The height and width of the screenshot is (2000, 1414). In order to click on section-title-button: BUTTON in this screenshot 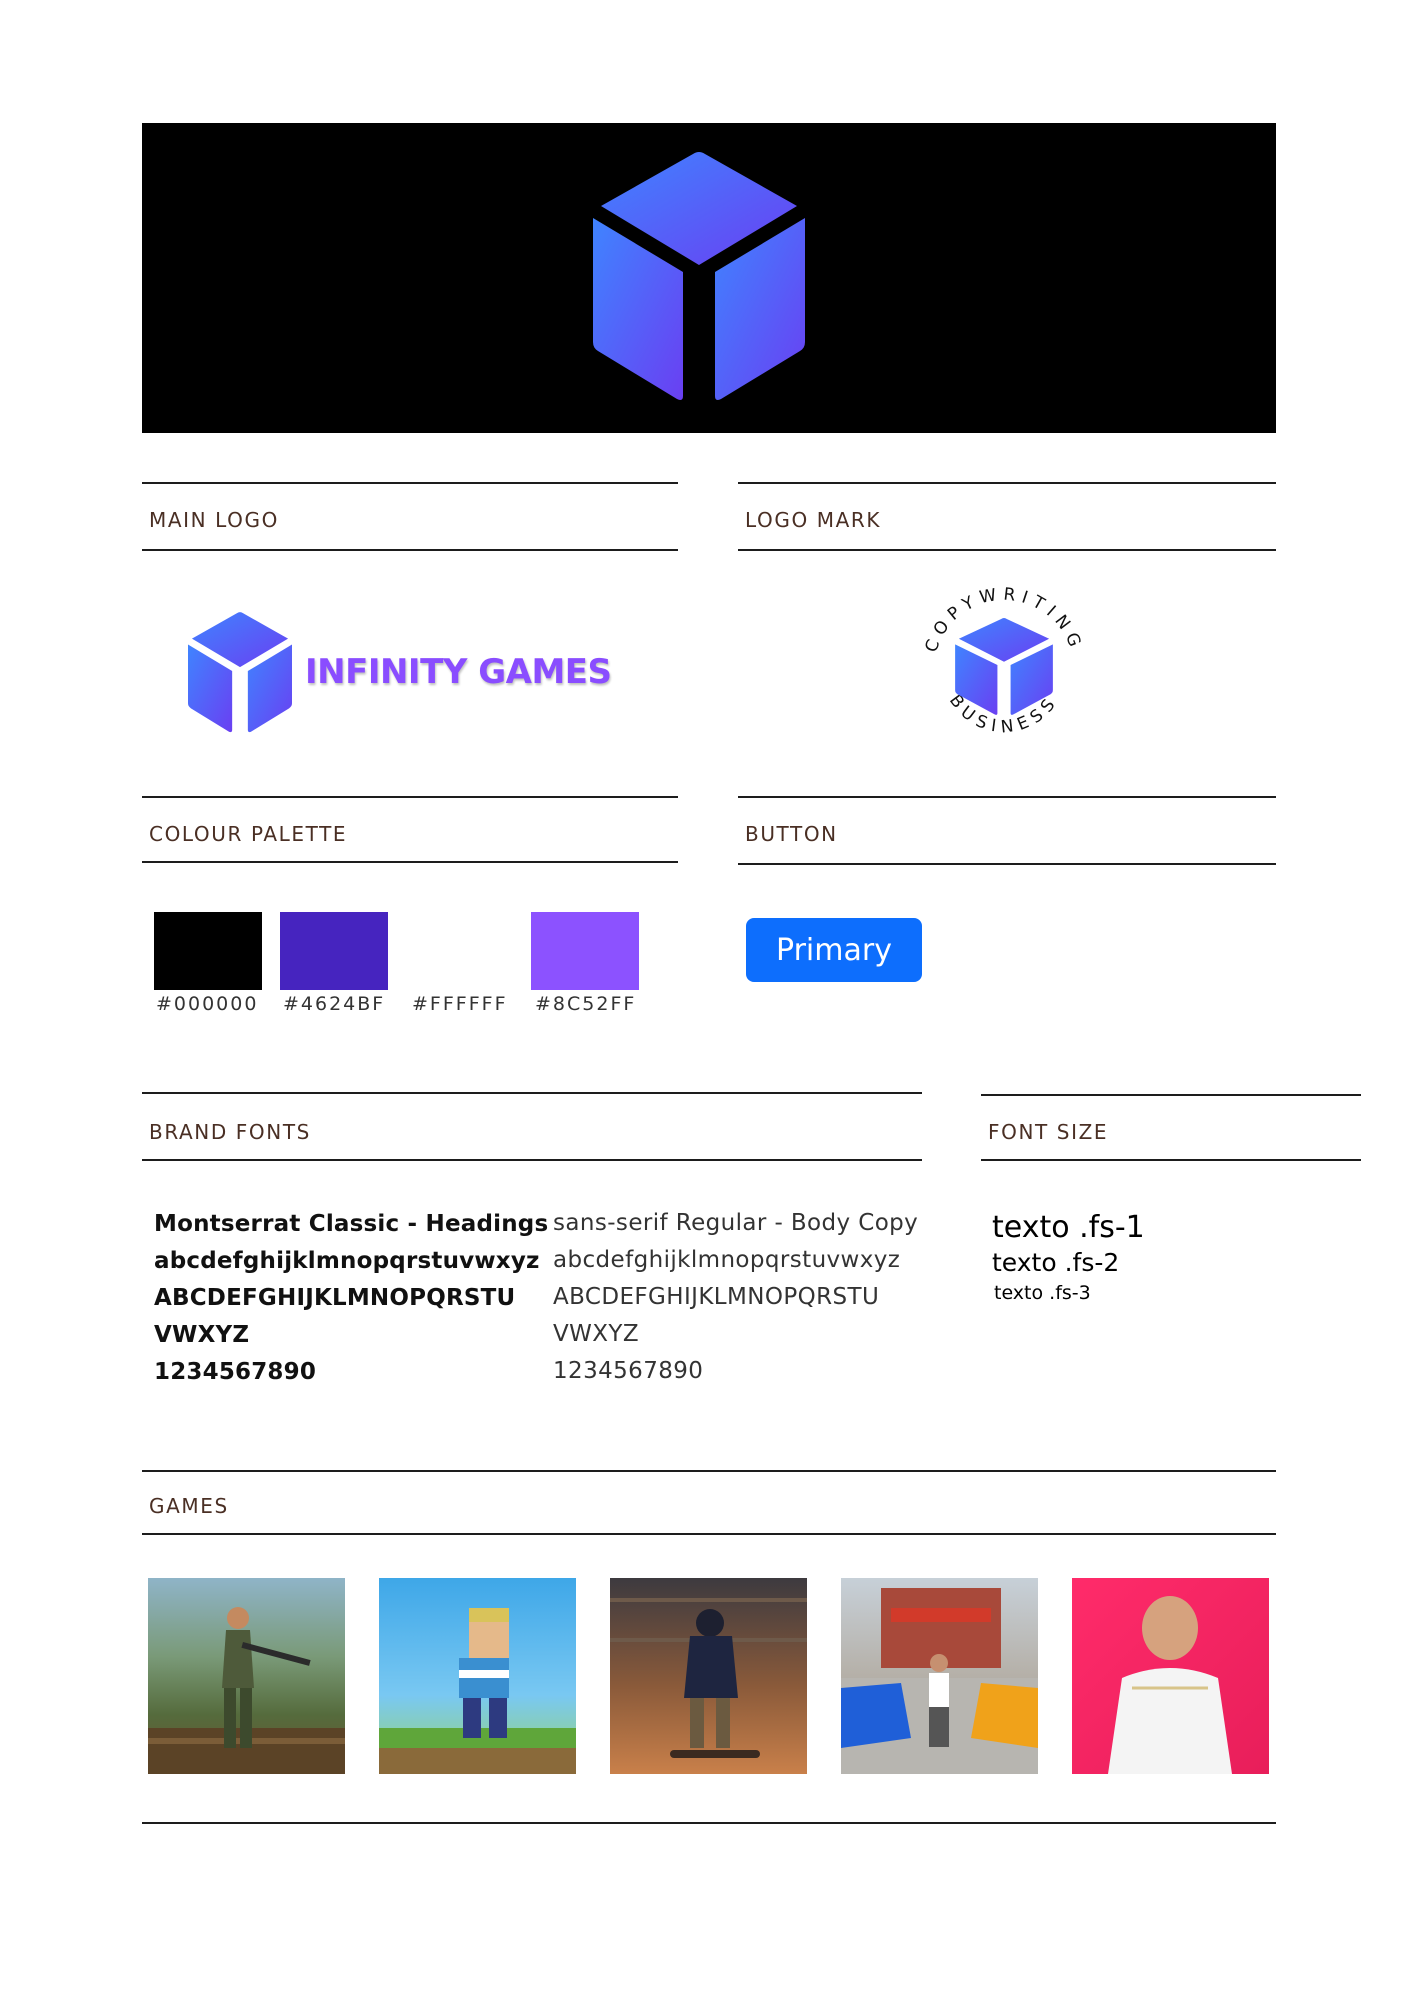, I will do `click(791, 834)`.